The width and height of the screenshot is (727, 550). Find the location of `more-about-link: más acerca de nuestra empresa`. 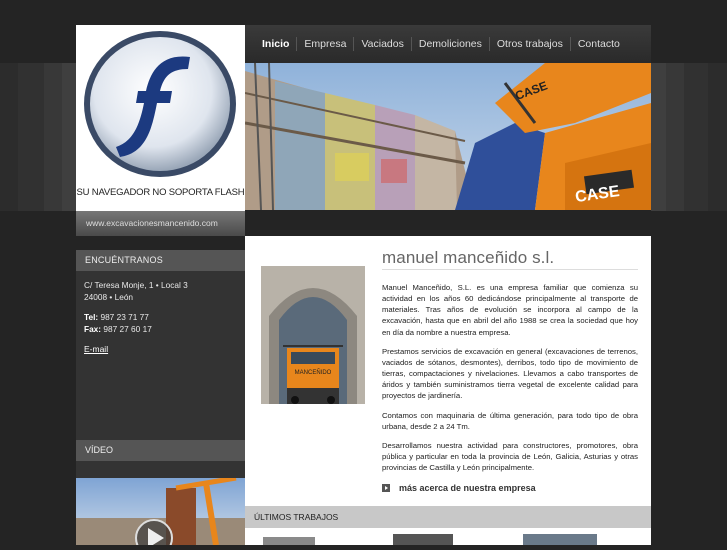

more-about-link: más acerca de nuestra empresa is located at coordinates (459, 488).